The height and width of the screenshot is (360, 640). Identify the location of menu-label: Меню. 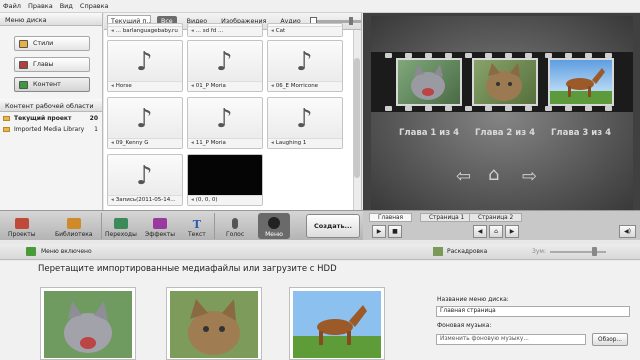
(274, 234).